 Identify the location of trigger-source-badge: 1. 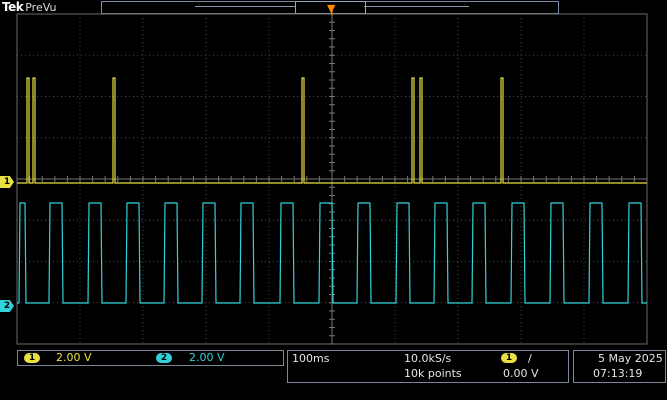
(509, 358).